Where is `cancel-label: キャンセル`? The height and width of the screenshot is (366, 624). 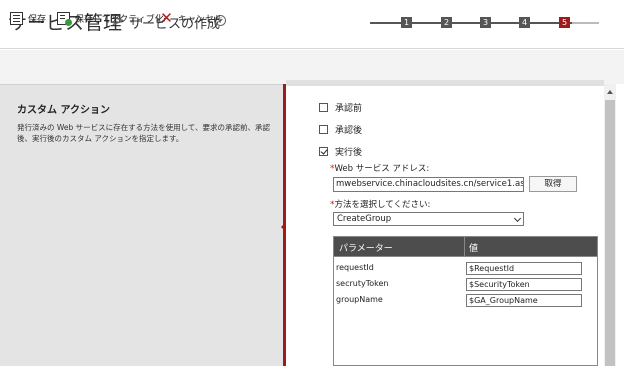
cancel-label: キャンセル is located at coordinates (201, 19).